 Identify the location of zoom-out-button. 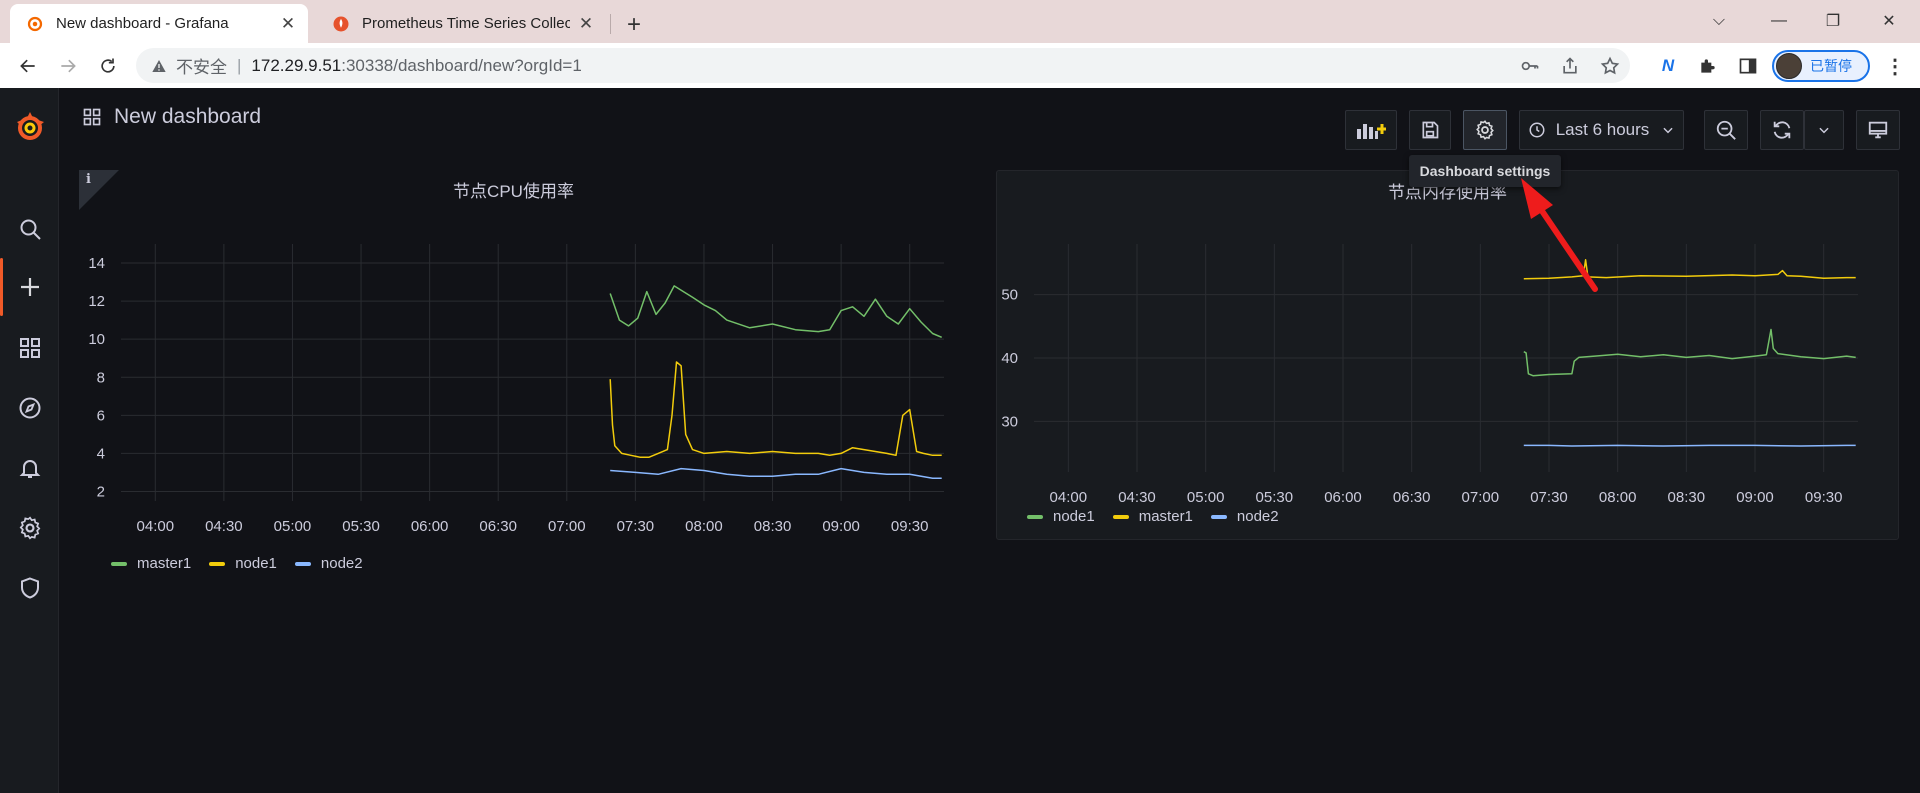
(1726, 130).